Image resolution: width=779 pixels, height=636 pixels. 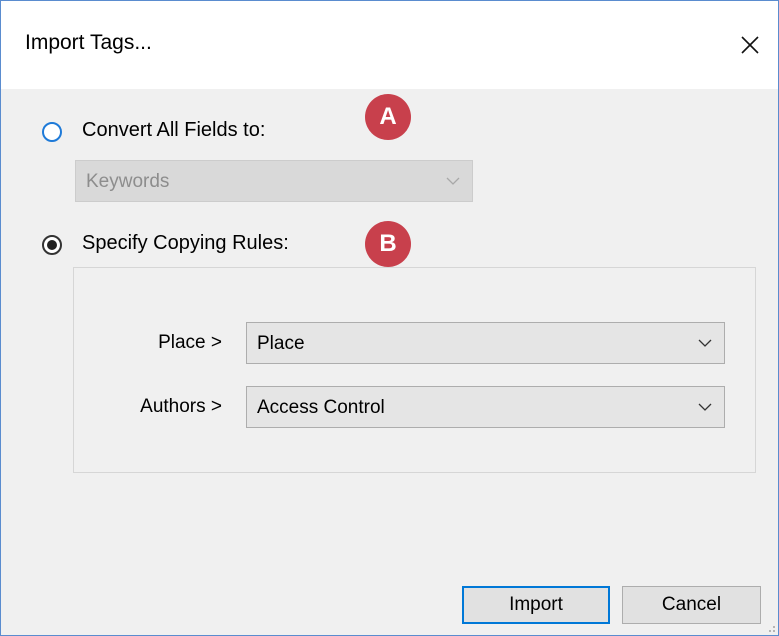 I want to click on rule-select-authors-value: Access Control, so click(x=321, y=407).